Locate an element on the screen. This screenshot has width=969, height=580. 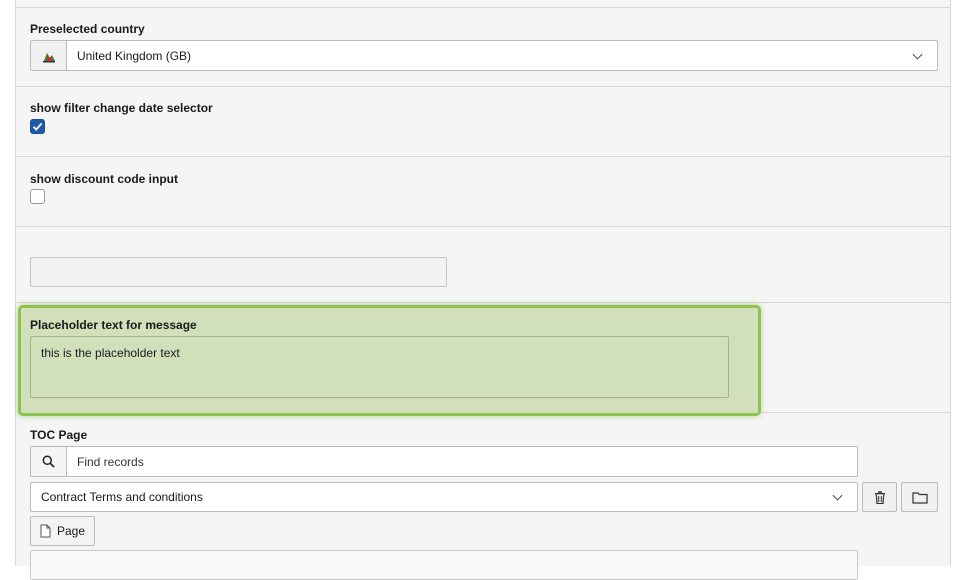
discount-checkbox is located at coordinates (37, 196).